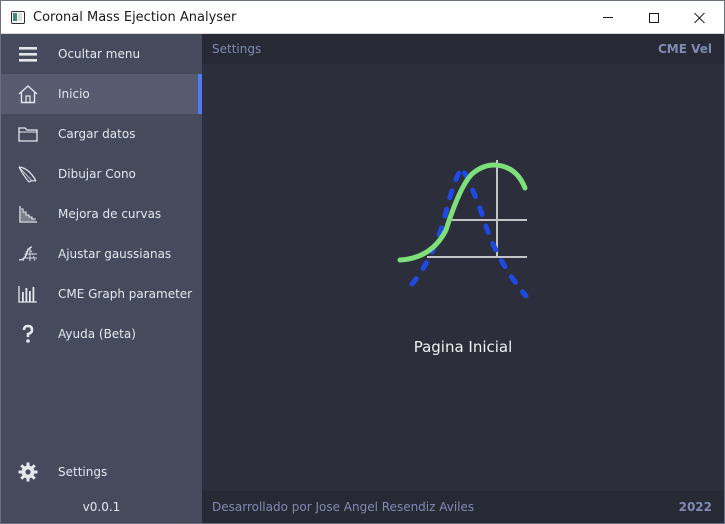 Image resolution: width=725 pixels, height=524 pixels. What do you see at coordinates (28, 134) in the screenshot?
I see `folder-icon` at bounding box center [28, 134].